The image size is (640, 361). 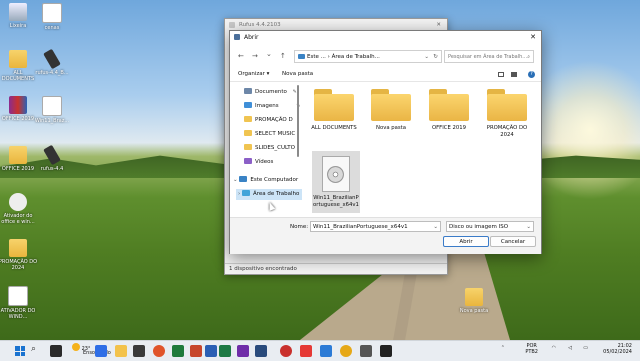 What do you see at coordinates (269, 194) in the screenshot?
I see `nav-item-area-de-trabalho: › Área de Trabalho` at bounding box center [269, 194].